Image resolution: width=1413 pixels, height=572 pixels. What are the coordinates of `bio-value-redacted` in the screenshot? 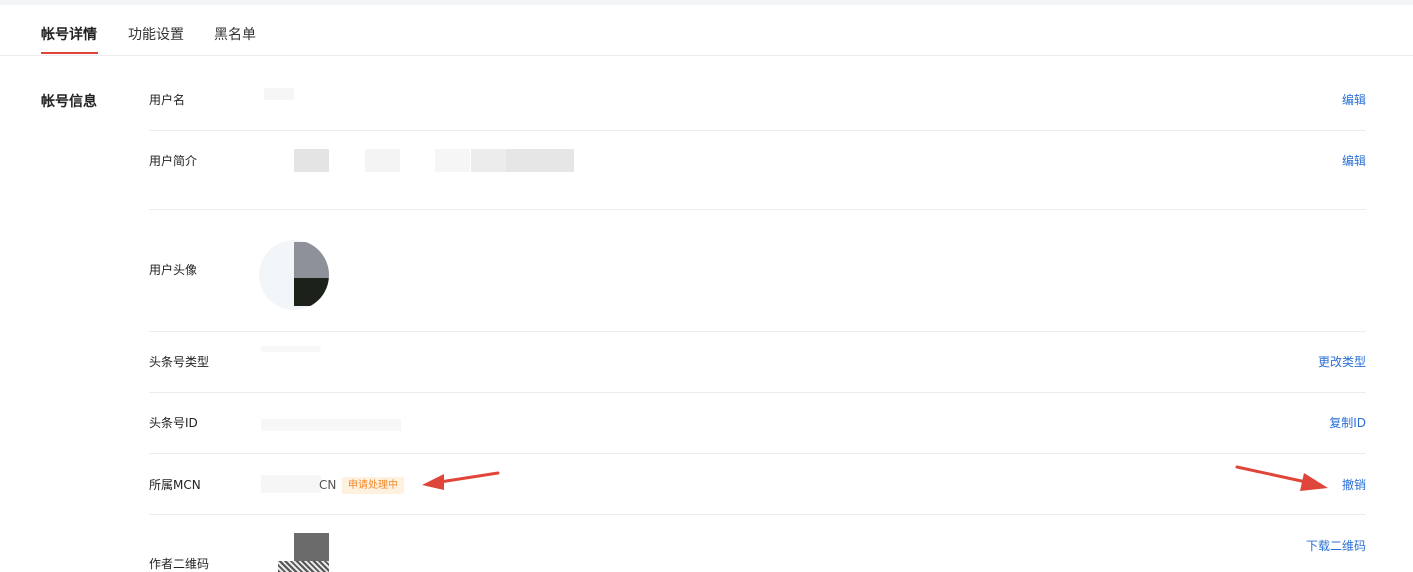 It's located at (311, 160).